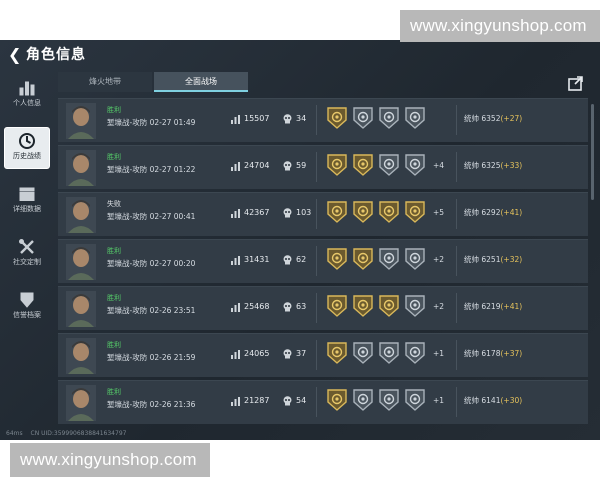 Image resolution: width=600 pixels, height=480 pixels. Describe the element at coordinates (301, 353) in the screenshot. I see `match-kills: 37` at that location.